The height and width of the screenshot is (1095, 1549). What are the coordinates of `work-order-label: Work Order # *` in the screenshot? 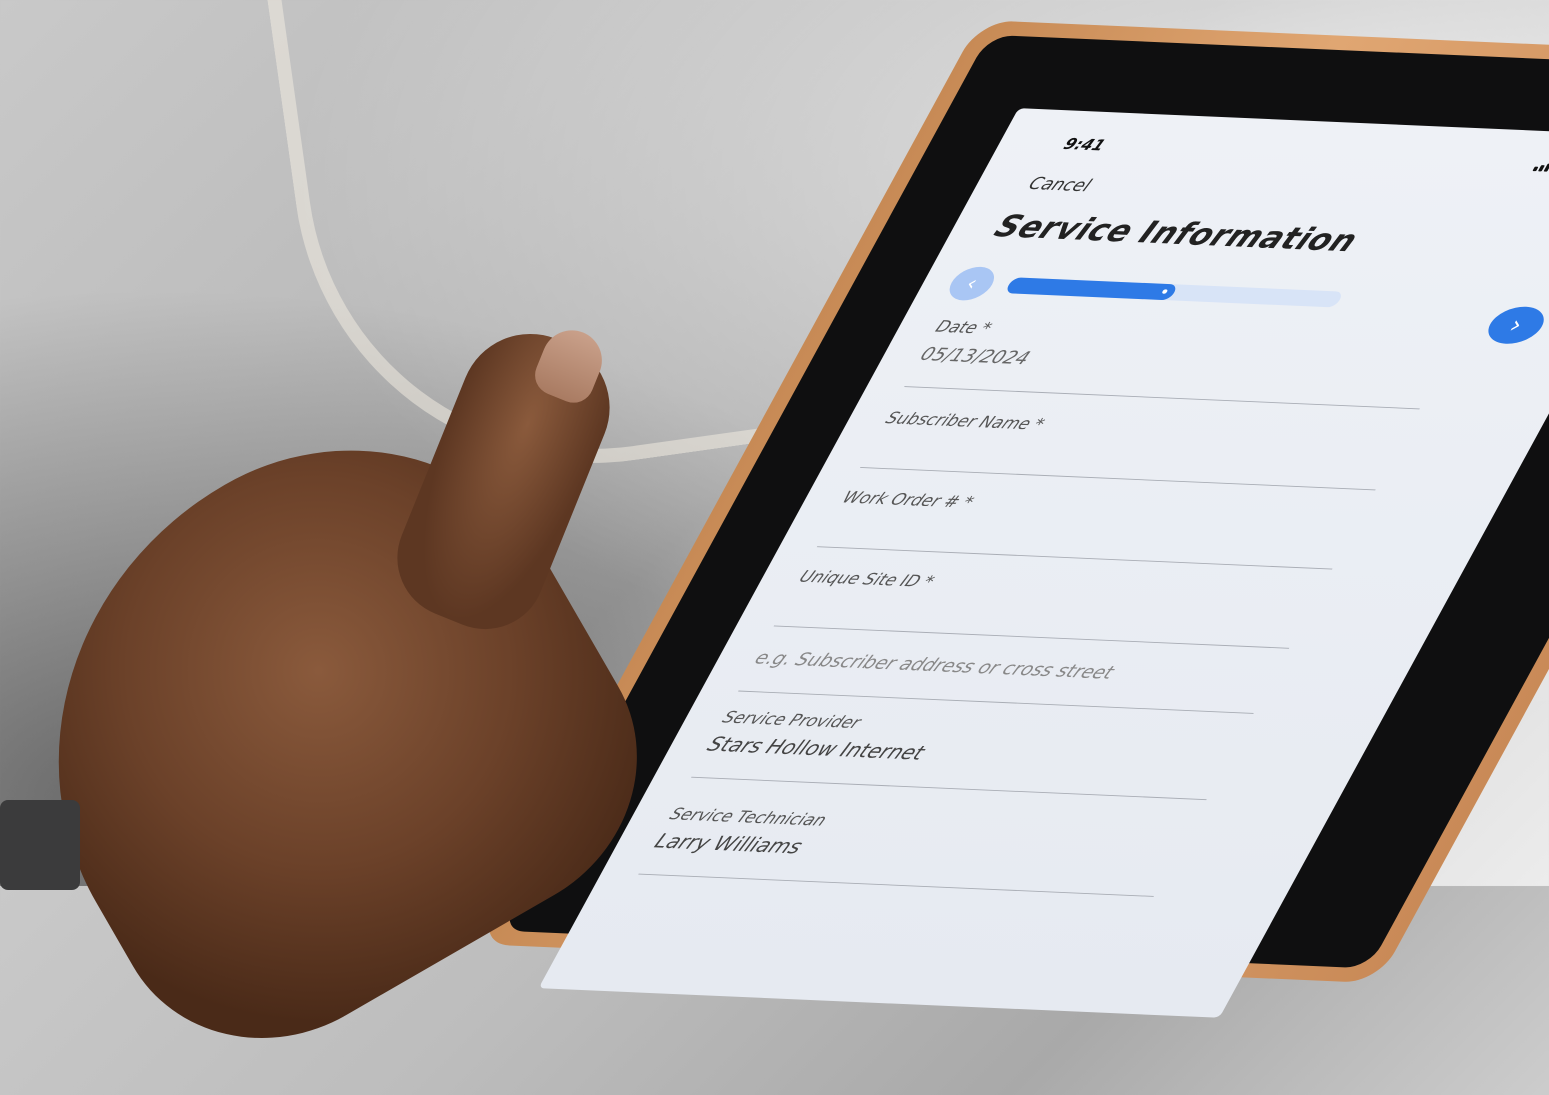 It's located at (908, 500).